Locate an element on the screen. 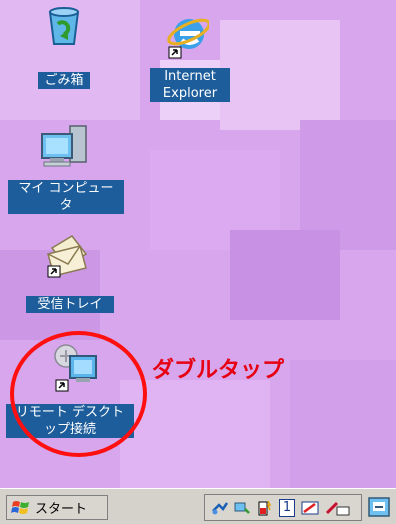 Image resolution: width=396 pixels, height=524 pixels. system-tray: 1 is located at coordinates (283, 507).